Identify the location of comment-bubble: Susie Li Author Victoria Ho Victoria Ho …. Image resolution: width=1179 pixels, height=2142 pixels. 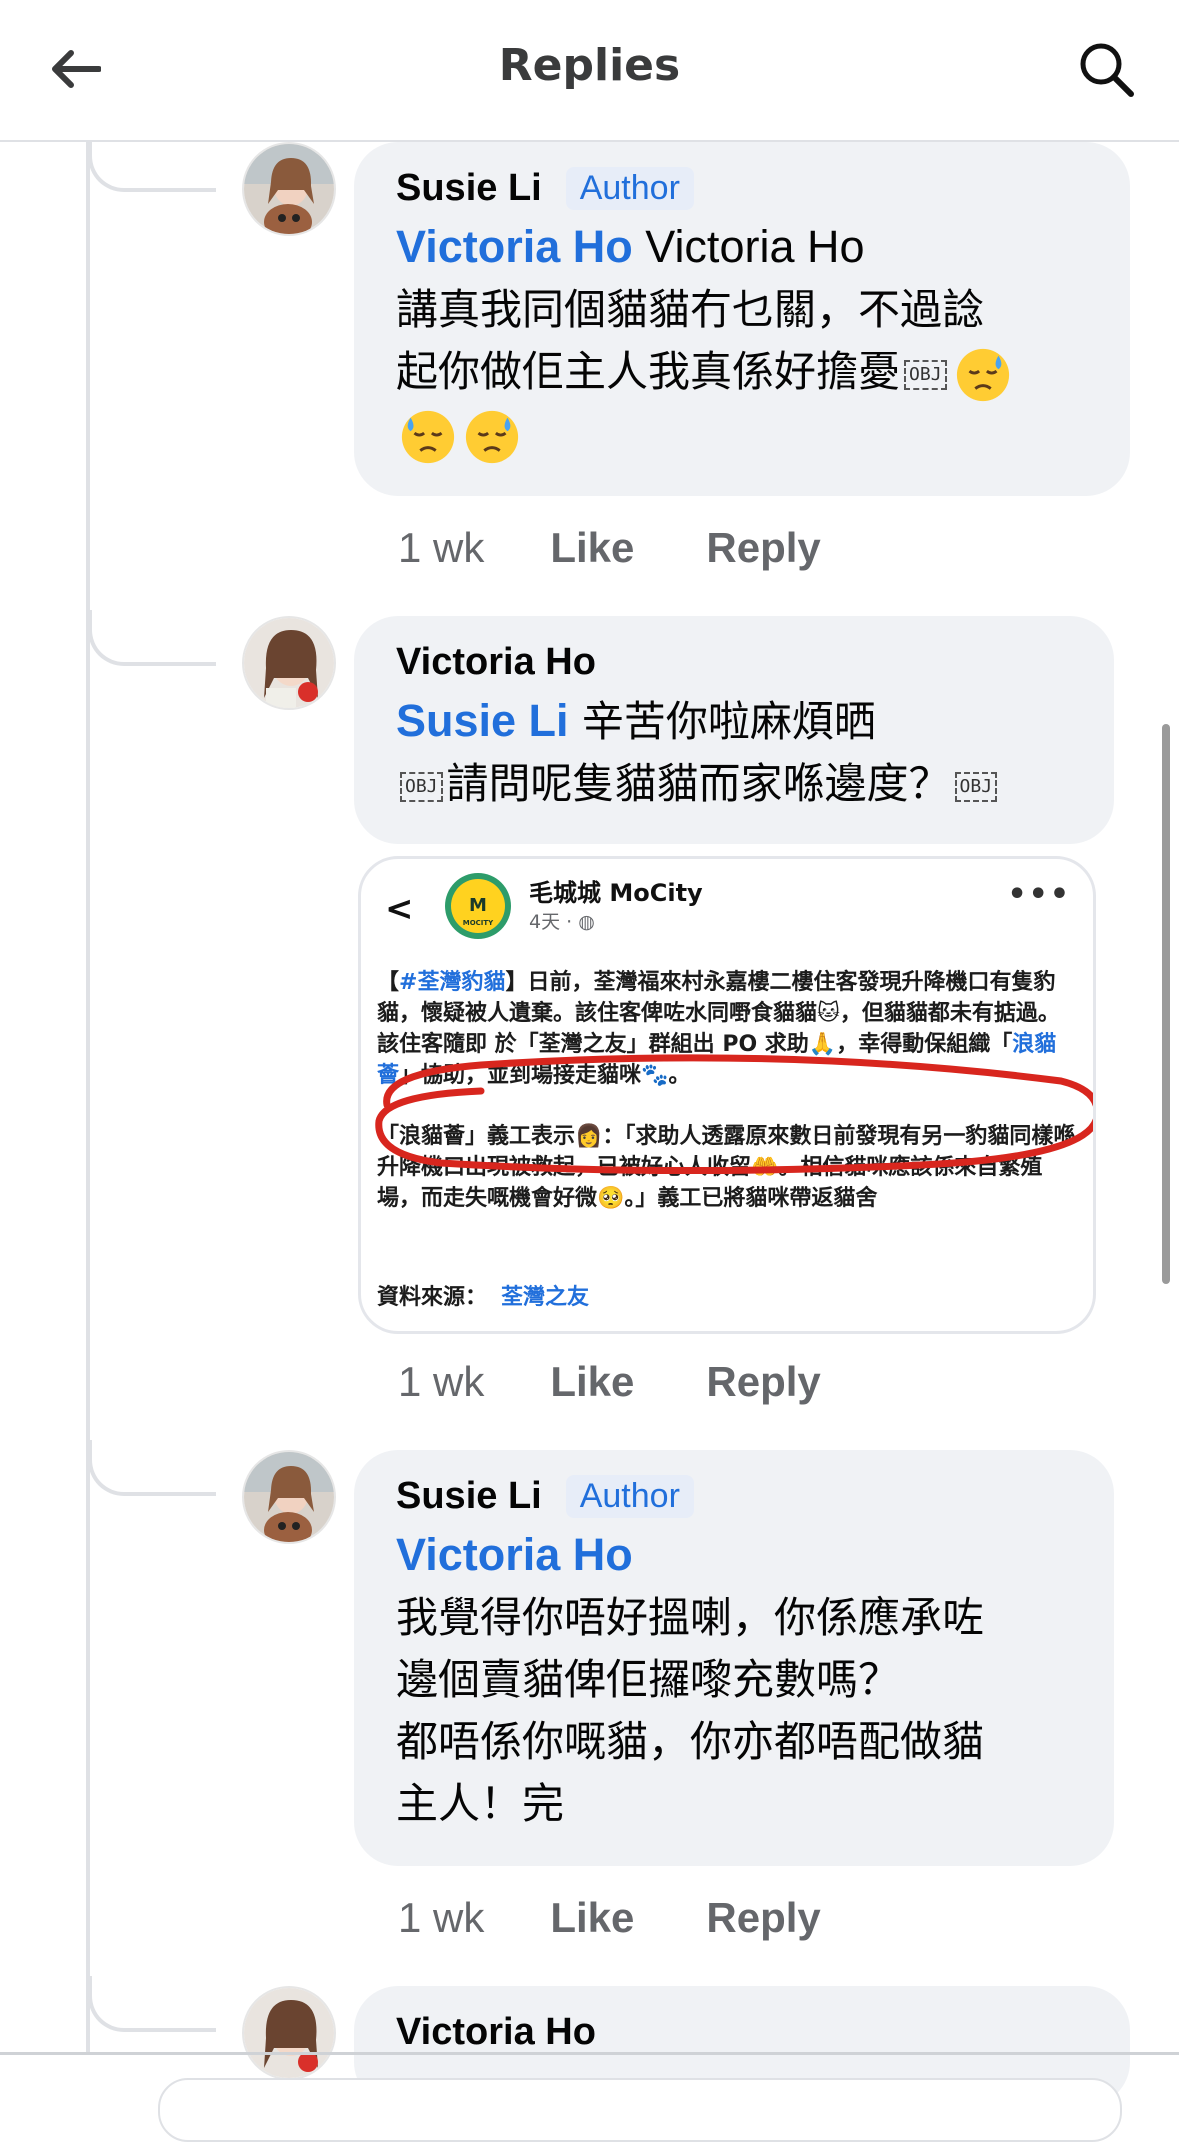
(742, 319).